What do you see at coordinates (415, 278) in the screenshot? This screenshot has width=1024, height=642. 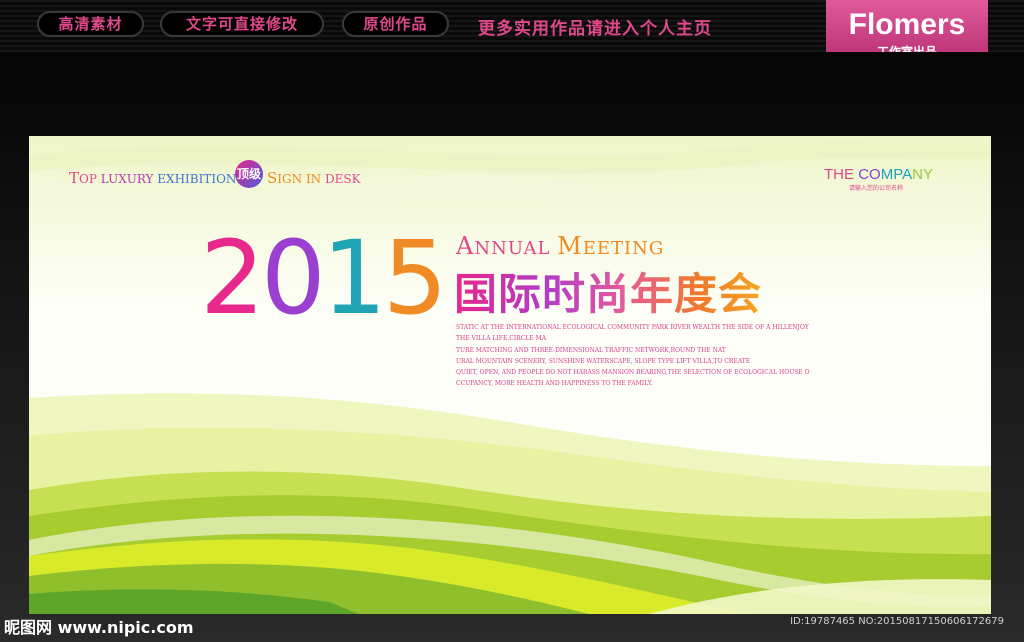 I see `year-digit-4: 5` at bounding box center [415, 278].